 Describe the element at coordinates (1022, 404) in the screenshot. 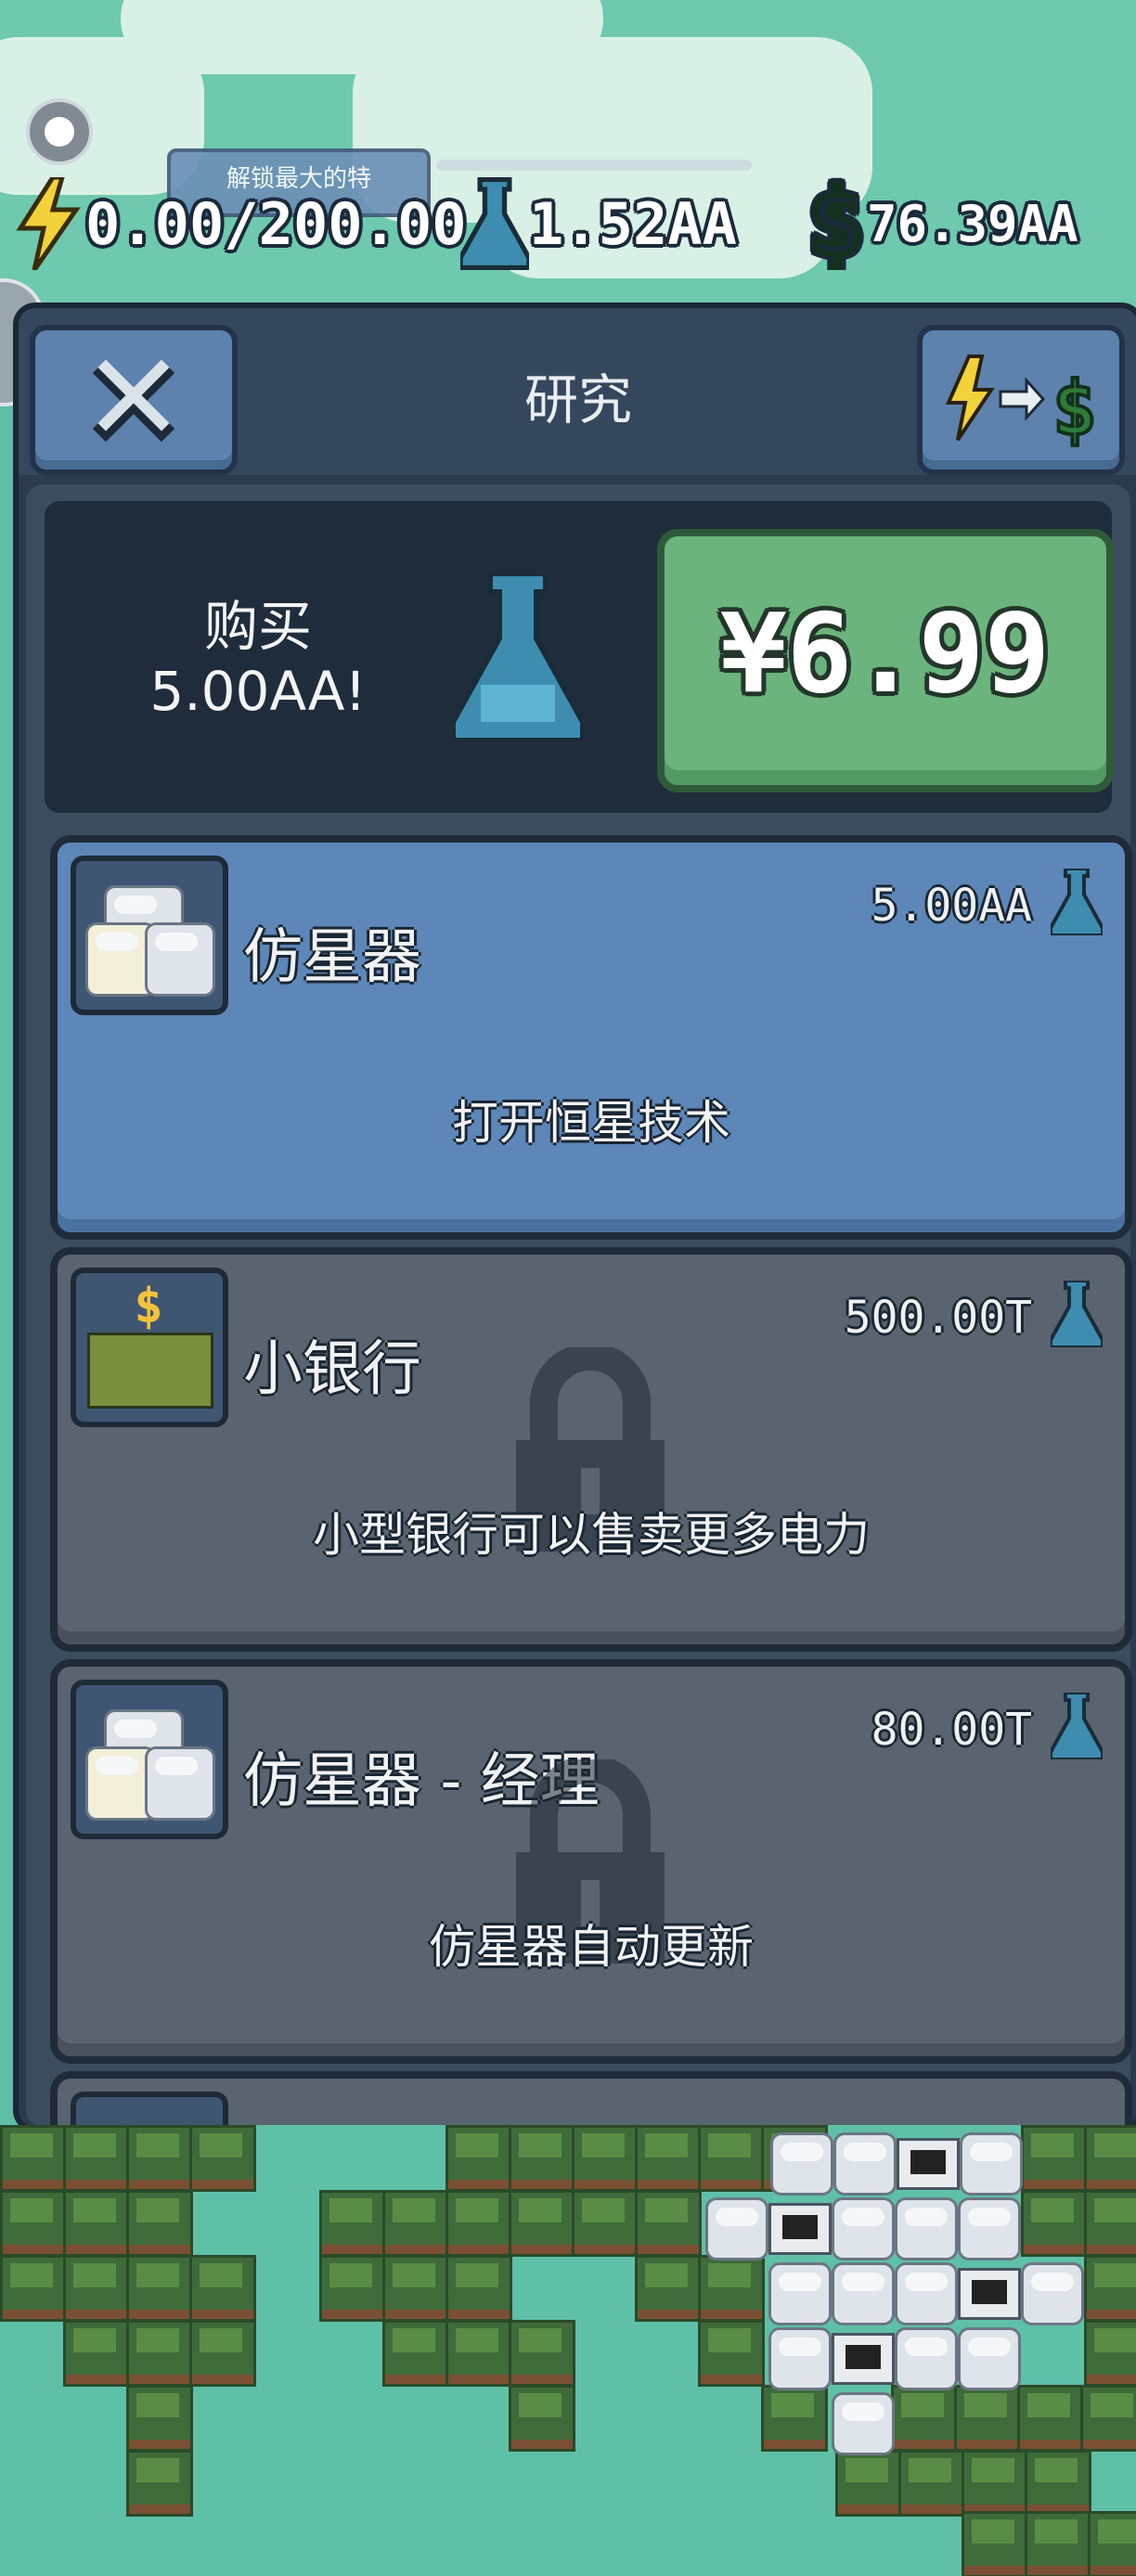

I see `energy-to-money-icon: $` at that location.